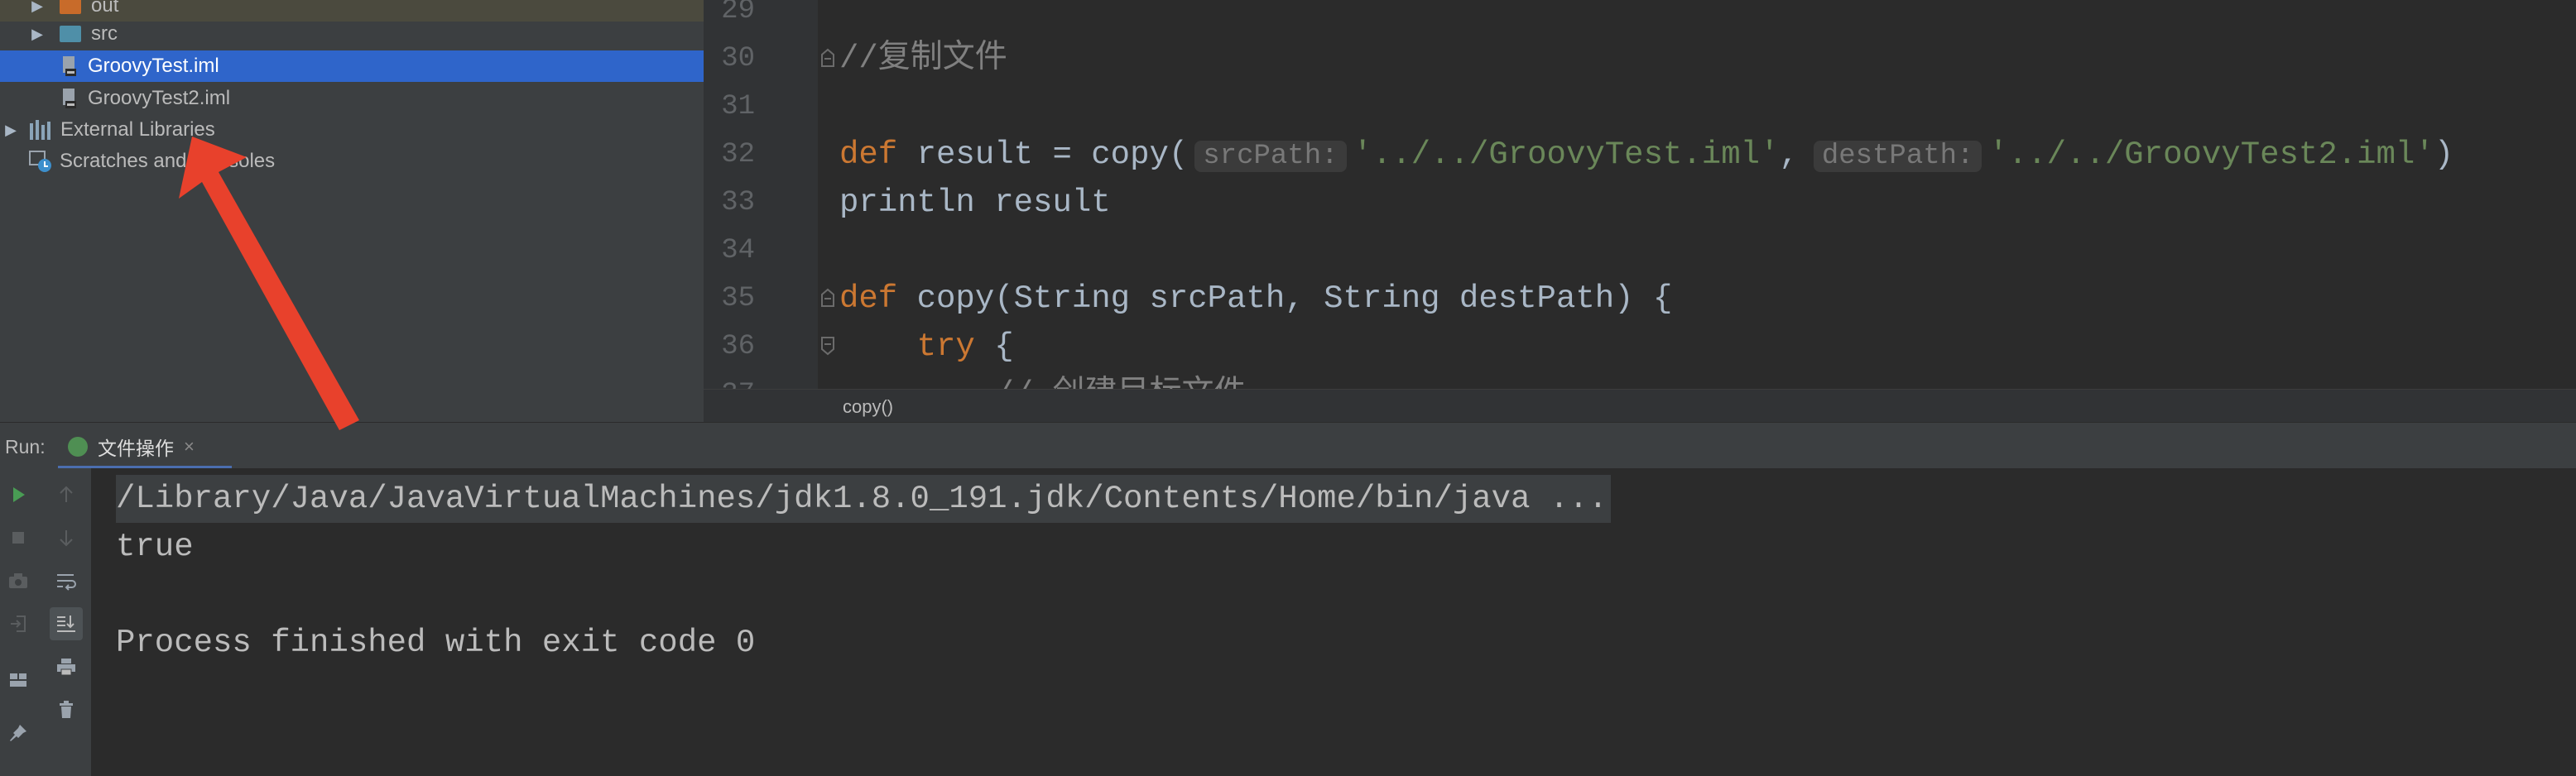 The height and width of the screenshot is (776, 2576). I want to click on scroll-to-end-icon, so click(66, 623).